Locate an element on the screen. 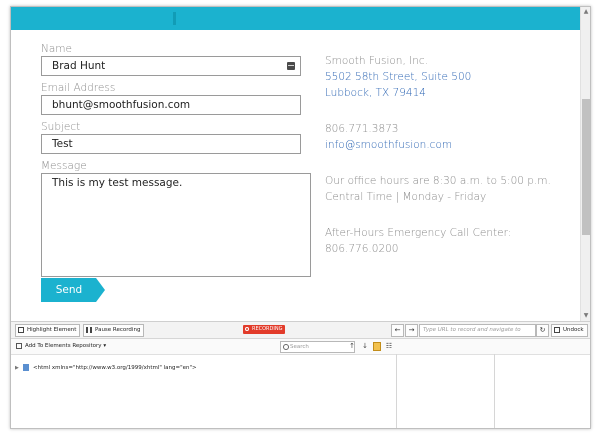 The height and width of the screenshot is (435, 600). email-value: bhunt@smoothfusion.com is located at coordinates (121, 105).